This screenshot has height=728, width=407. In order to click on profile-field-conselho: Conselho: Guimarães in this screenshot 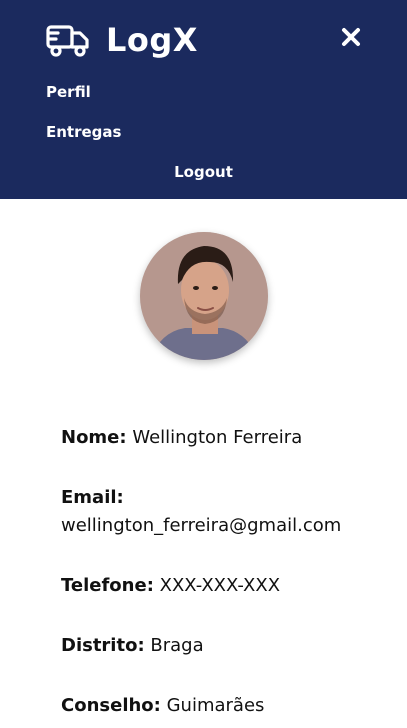, I will do `click(221, 706)`.